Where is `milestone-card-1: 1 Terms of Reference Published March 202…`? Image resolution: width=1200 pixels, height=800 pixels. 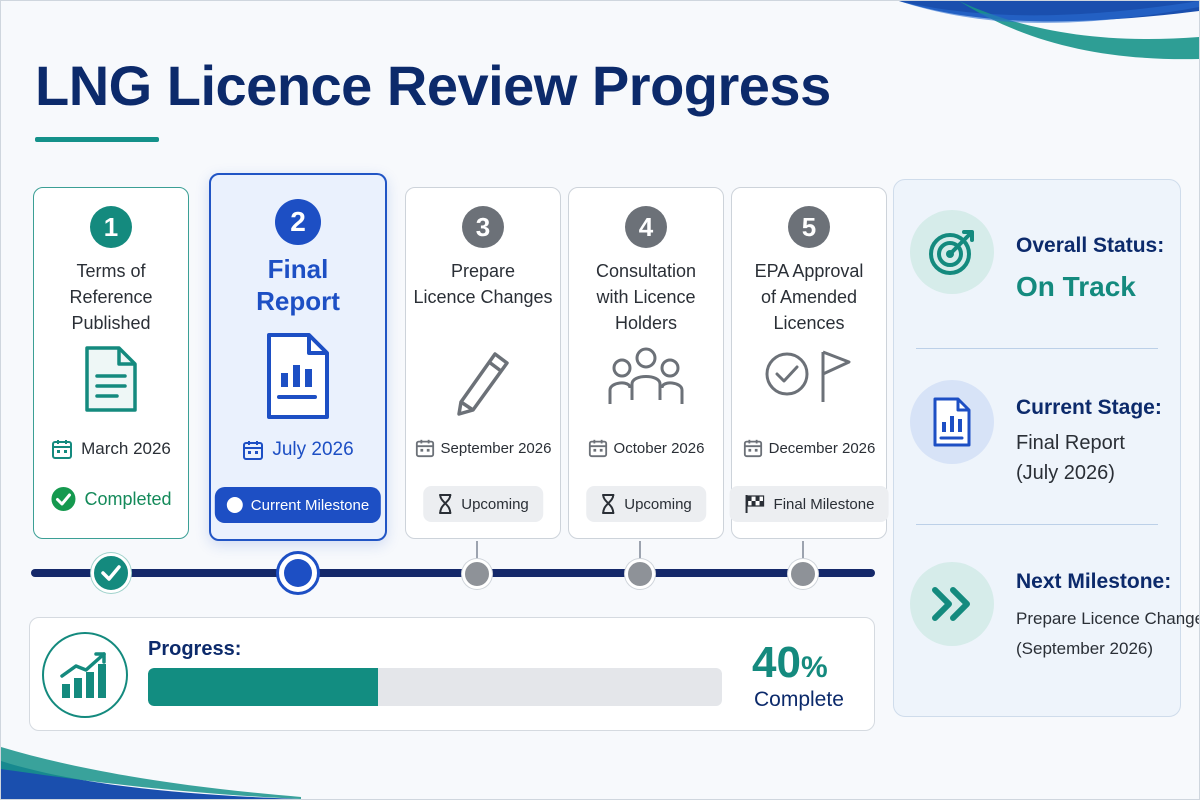
milestone-card-1: 1 Terms of Reference Published March 202… is located at coordinates (111, 363).